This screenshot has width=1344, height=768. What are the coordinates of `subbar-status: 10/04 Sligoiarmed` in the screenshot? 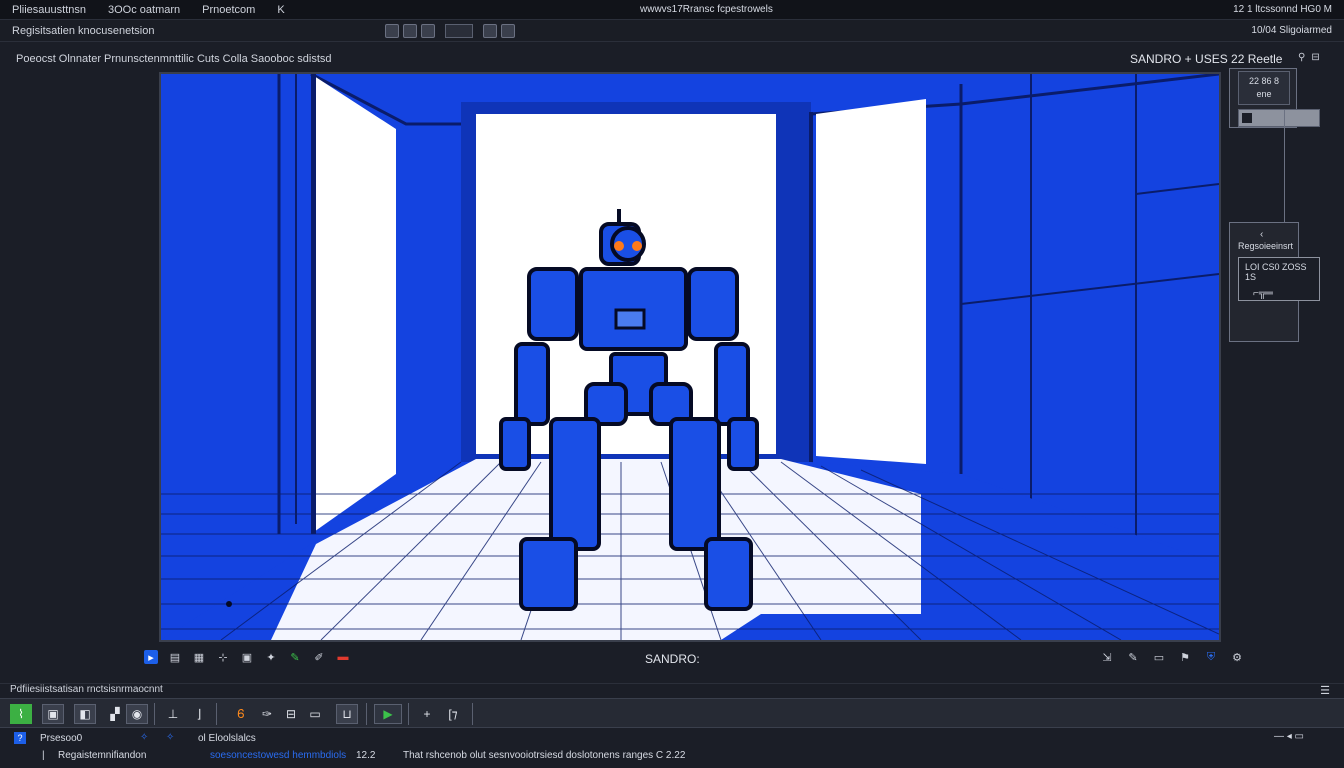 It's located at (1291, 30).